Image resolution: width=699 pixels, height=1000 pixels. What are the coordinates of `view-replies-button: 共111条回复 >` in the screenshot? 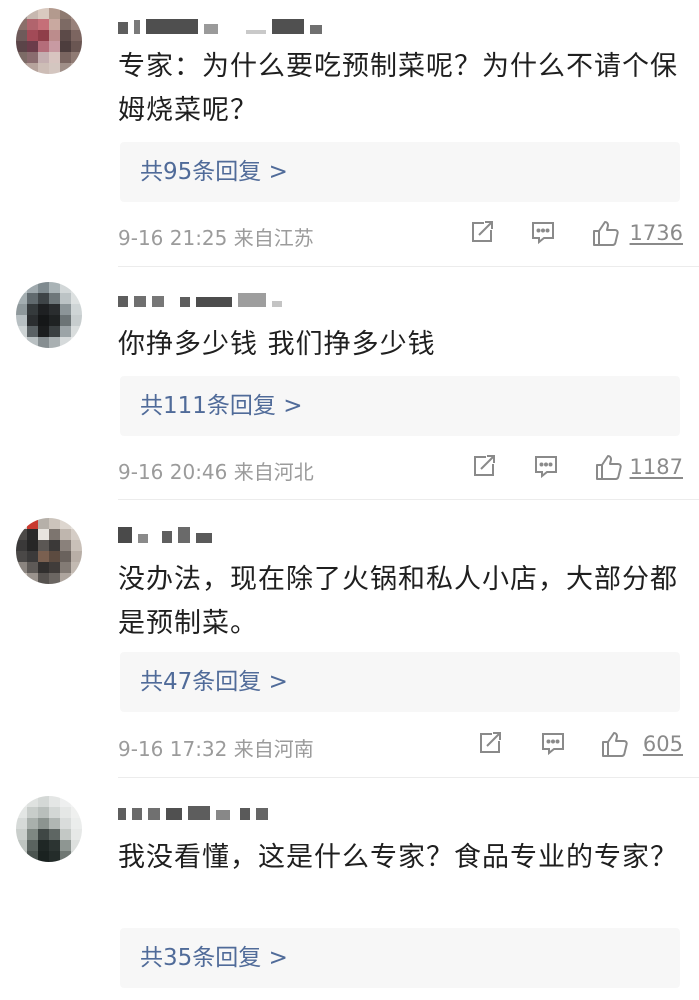 It's located at (400, 406).